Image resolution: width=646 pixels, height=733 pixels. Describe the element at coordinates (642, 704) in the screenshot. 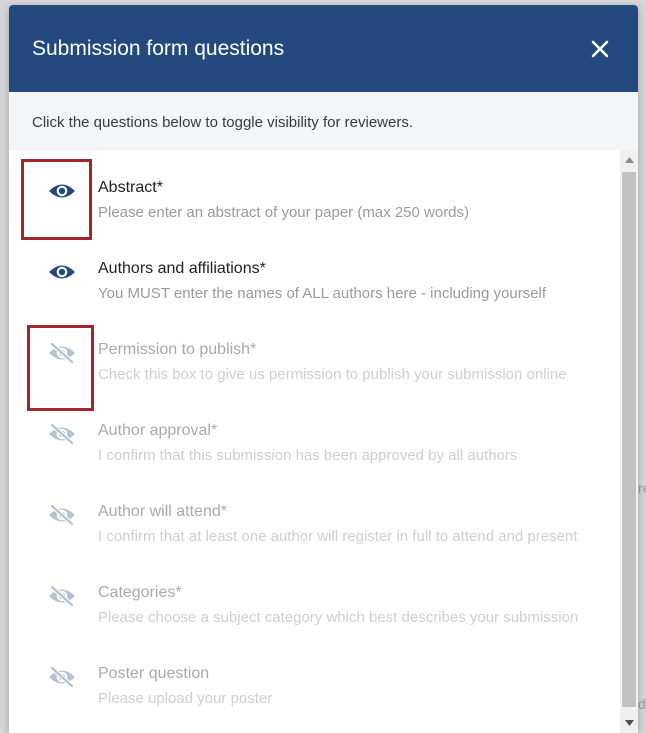

I see `backdrop-text-d: d` at that location.